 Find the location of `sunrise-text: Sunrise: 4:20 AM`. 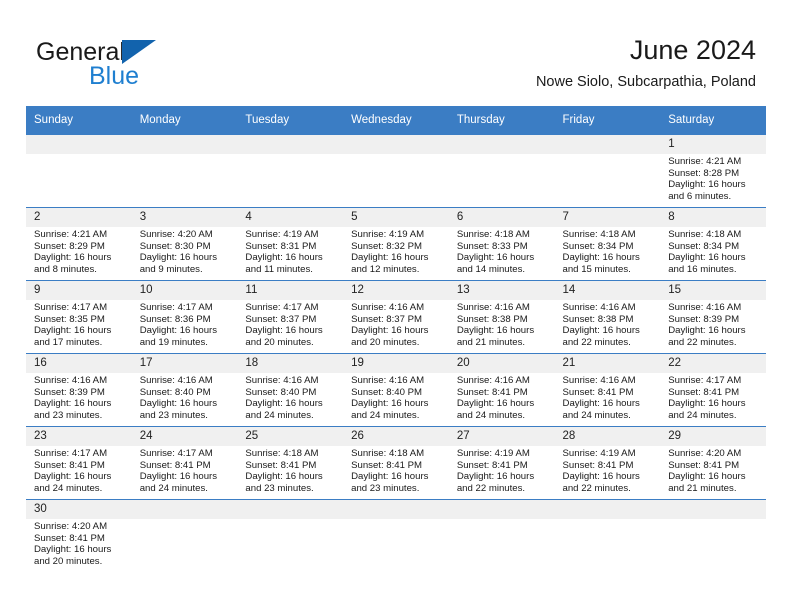

sunrise-text: Sunrise: 4:20 AM is located at coordinates (705, 453).